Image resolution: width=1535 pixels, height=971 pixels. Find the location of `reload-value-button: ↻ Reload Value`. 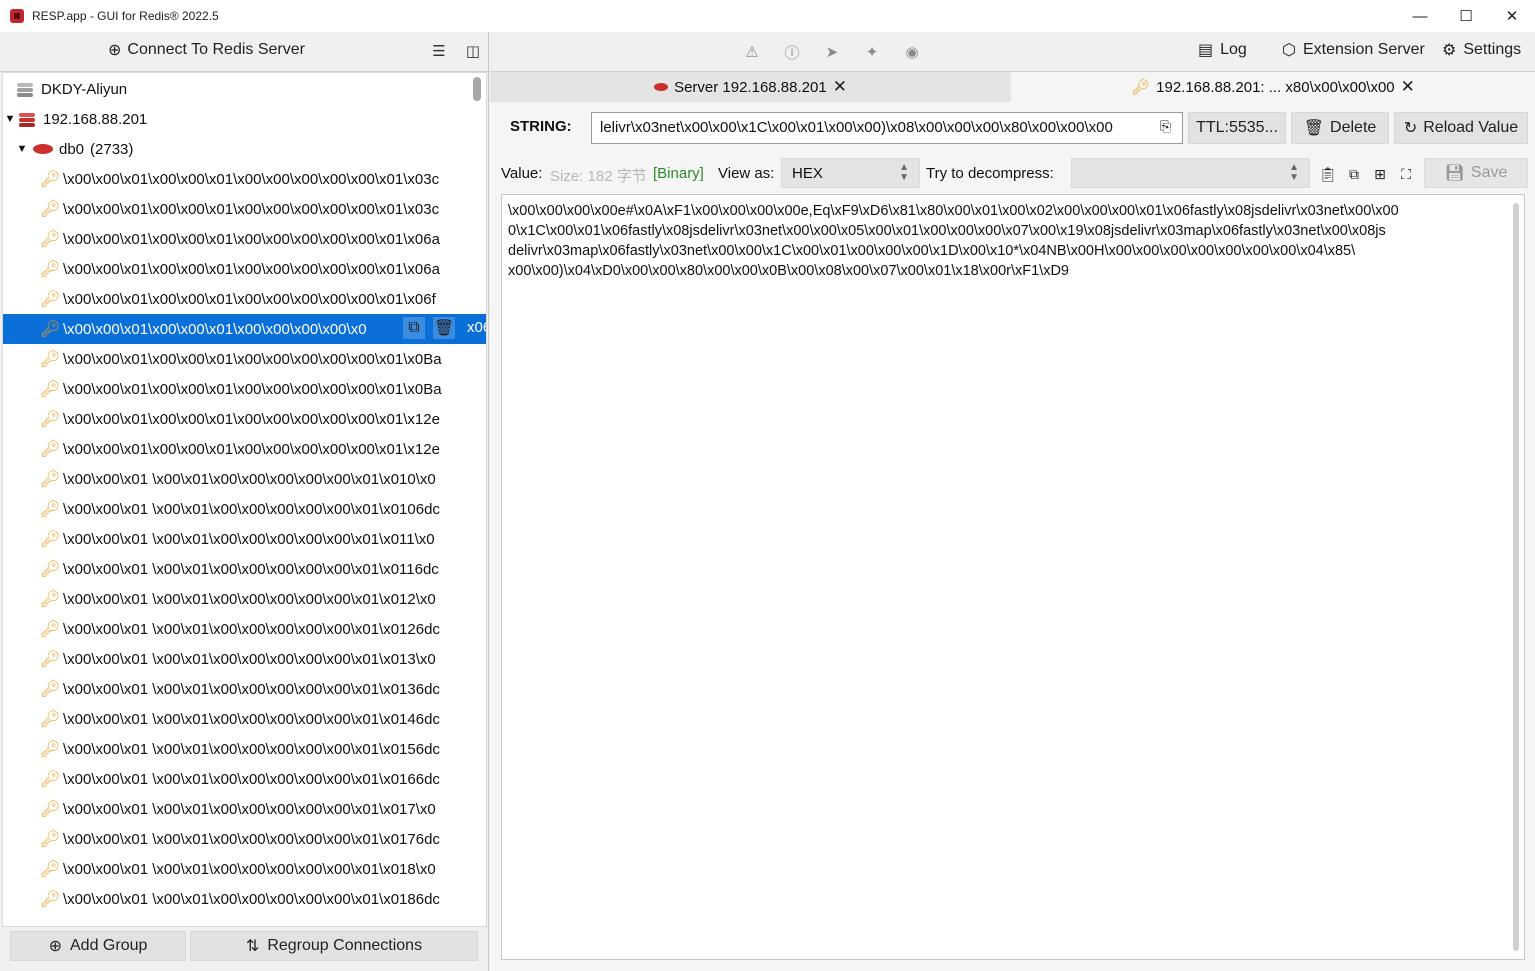

reload-value-button: ↻ Reload Value is located at coordinates (1461, 128).